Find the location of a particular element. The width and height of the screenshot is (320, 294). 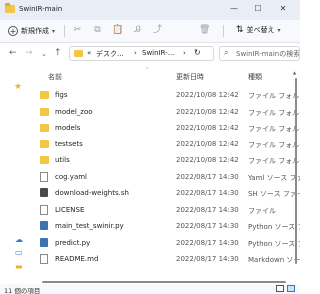

file-type: SH ソース ファイル is located at coordinates (274, 194).